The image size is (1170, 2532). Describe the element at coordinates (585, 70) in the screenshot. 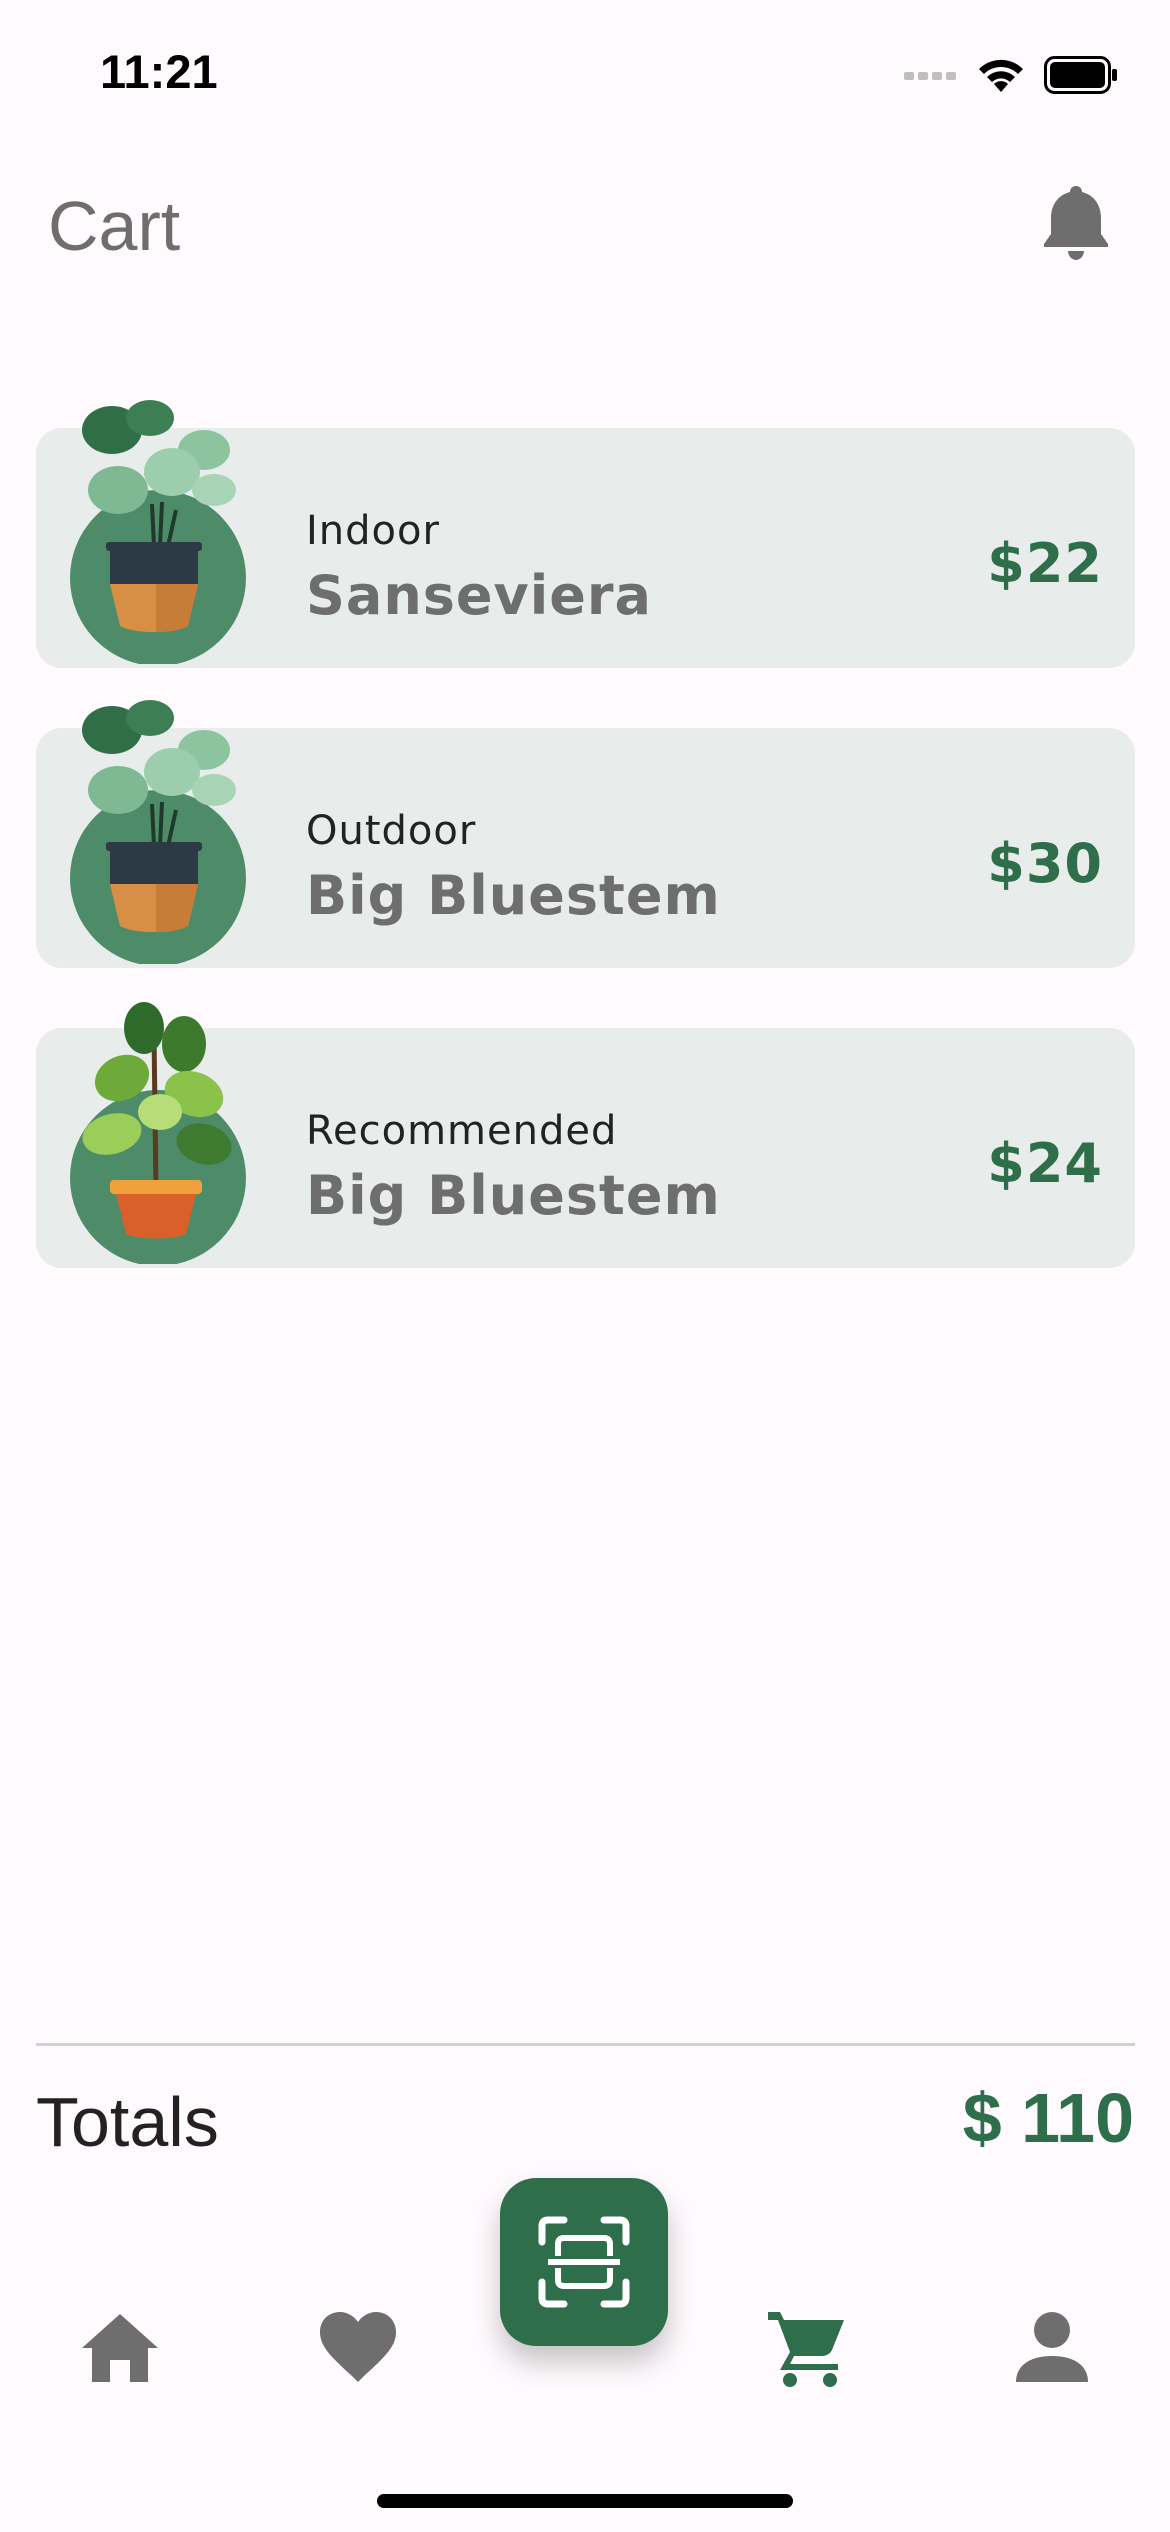

I see `status-bar: 11:21` at that location.